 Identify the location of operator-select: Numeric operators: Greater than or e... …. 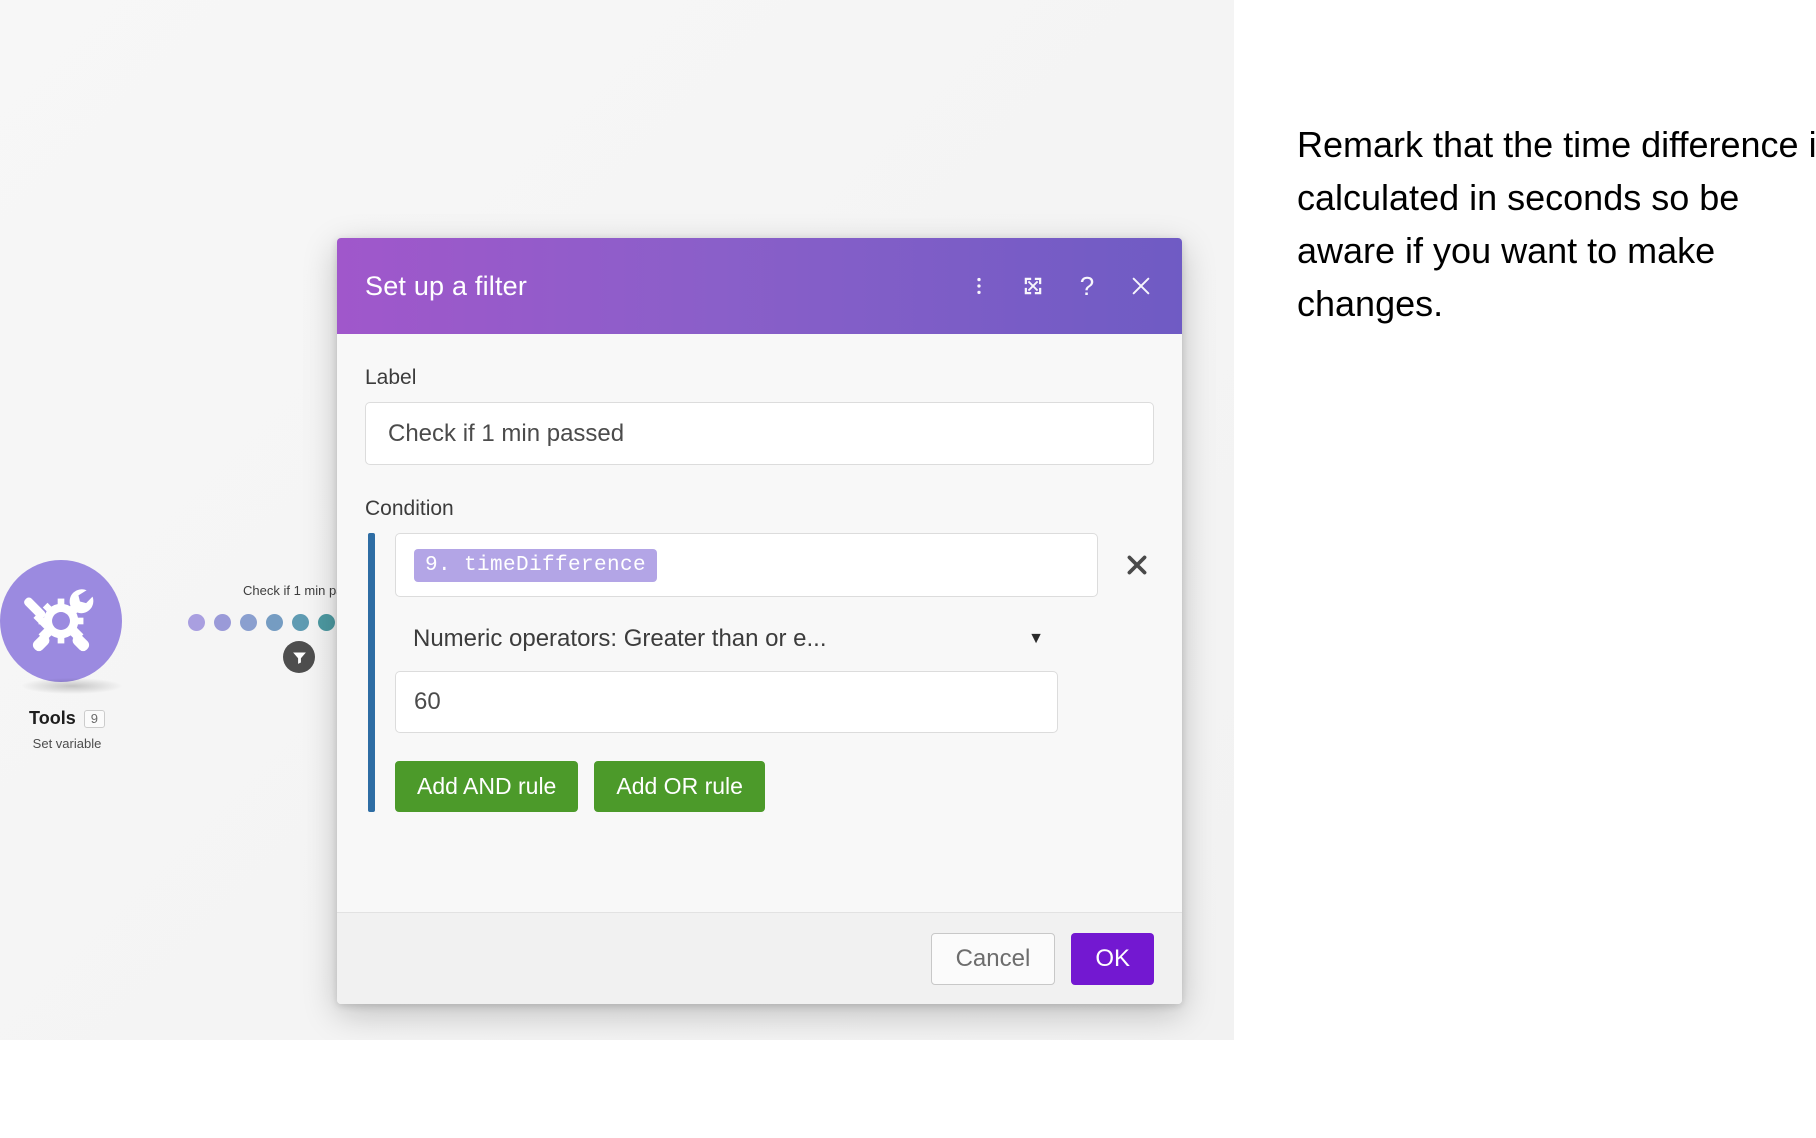
(726, 639).